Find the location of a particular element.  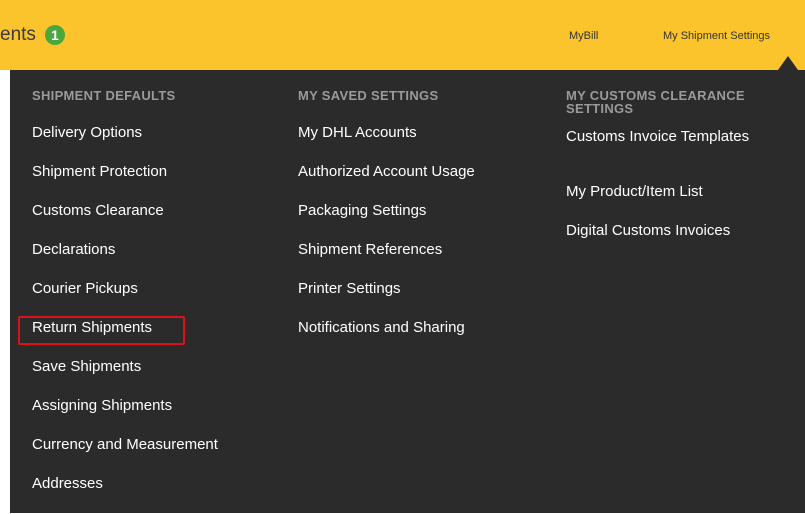

menu-item-printer-settings: Printer Settings is located at coordinates (386, 299).